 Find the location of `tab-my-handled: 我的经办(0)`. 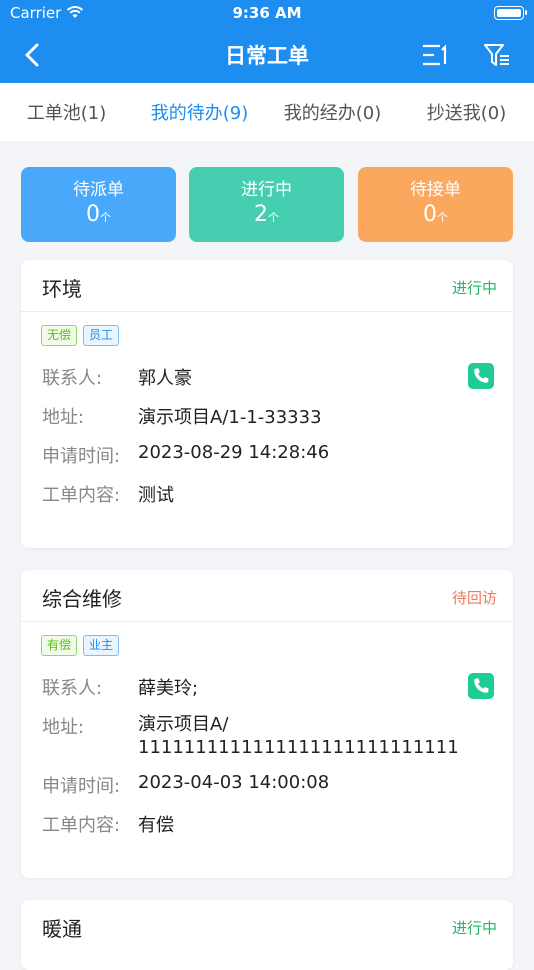

tab-my-handled: 我的经办(0) is located at coordinates (332, 112).